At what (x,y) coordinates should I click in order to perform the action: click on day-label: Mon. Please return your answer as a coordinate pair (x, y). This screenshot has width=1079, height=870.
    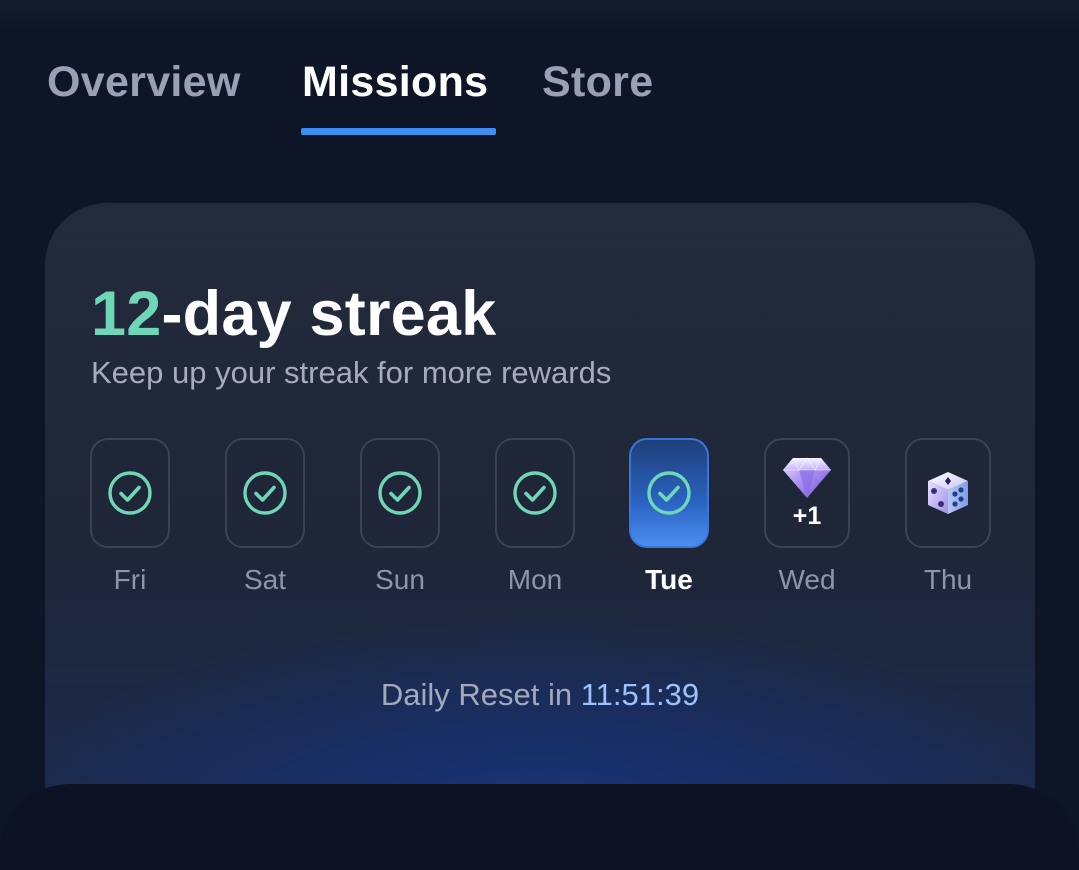
    Looking at the image, I should click on (535, 579).